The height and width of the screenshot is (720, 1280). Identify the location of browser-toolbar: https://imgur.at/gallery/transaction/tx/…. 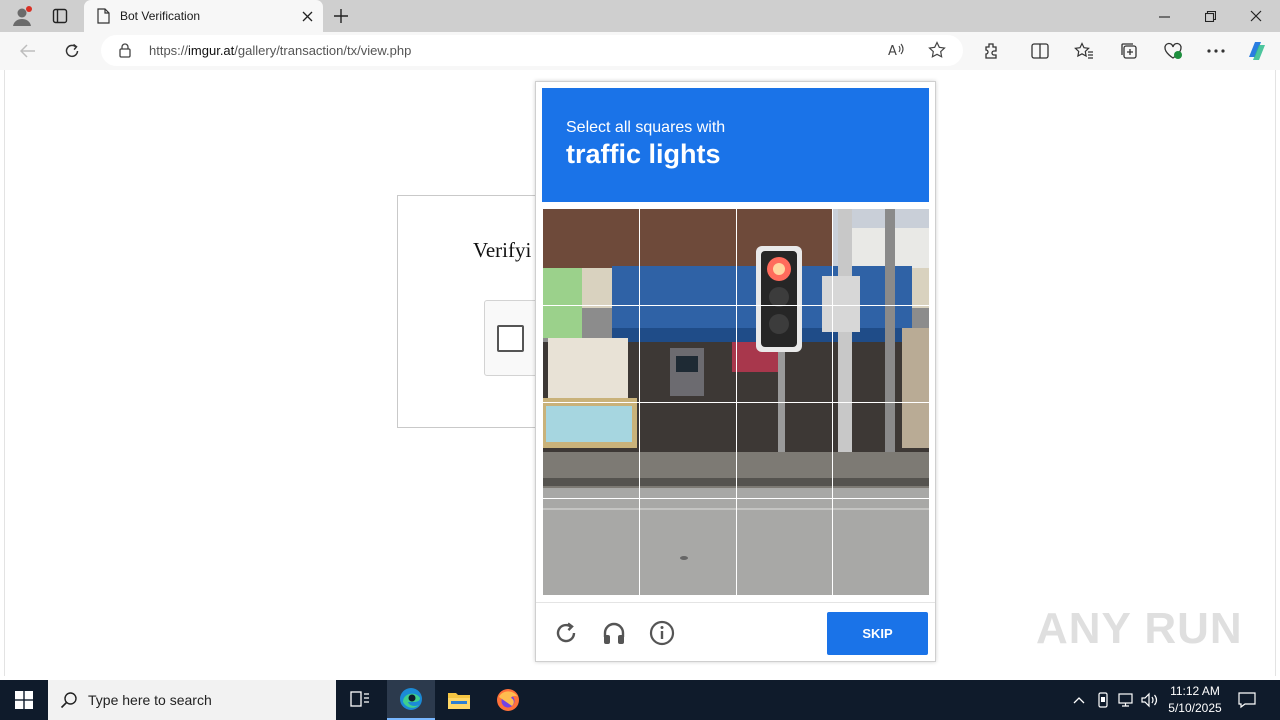
(640, 51).